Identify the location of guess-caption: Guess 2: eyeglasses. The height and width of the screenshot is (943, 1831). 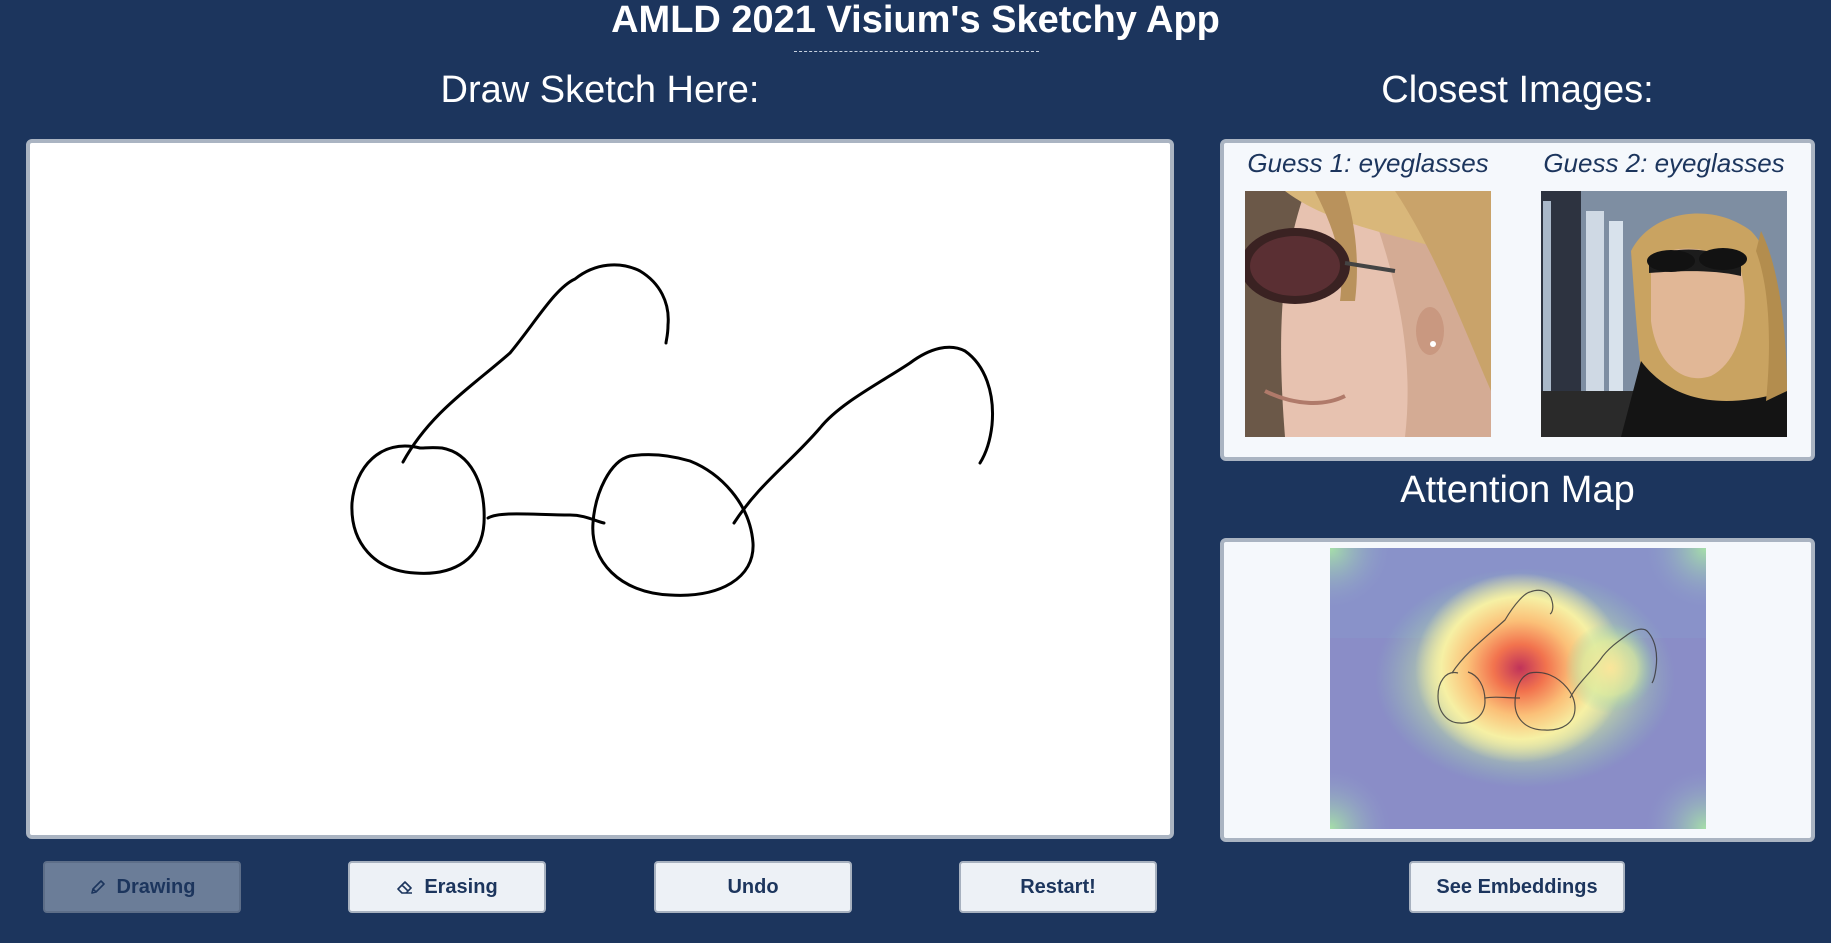
(1664, 163).